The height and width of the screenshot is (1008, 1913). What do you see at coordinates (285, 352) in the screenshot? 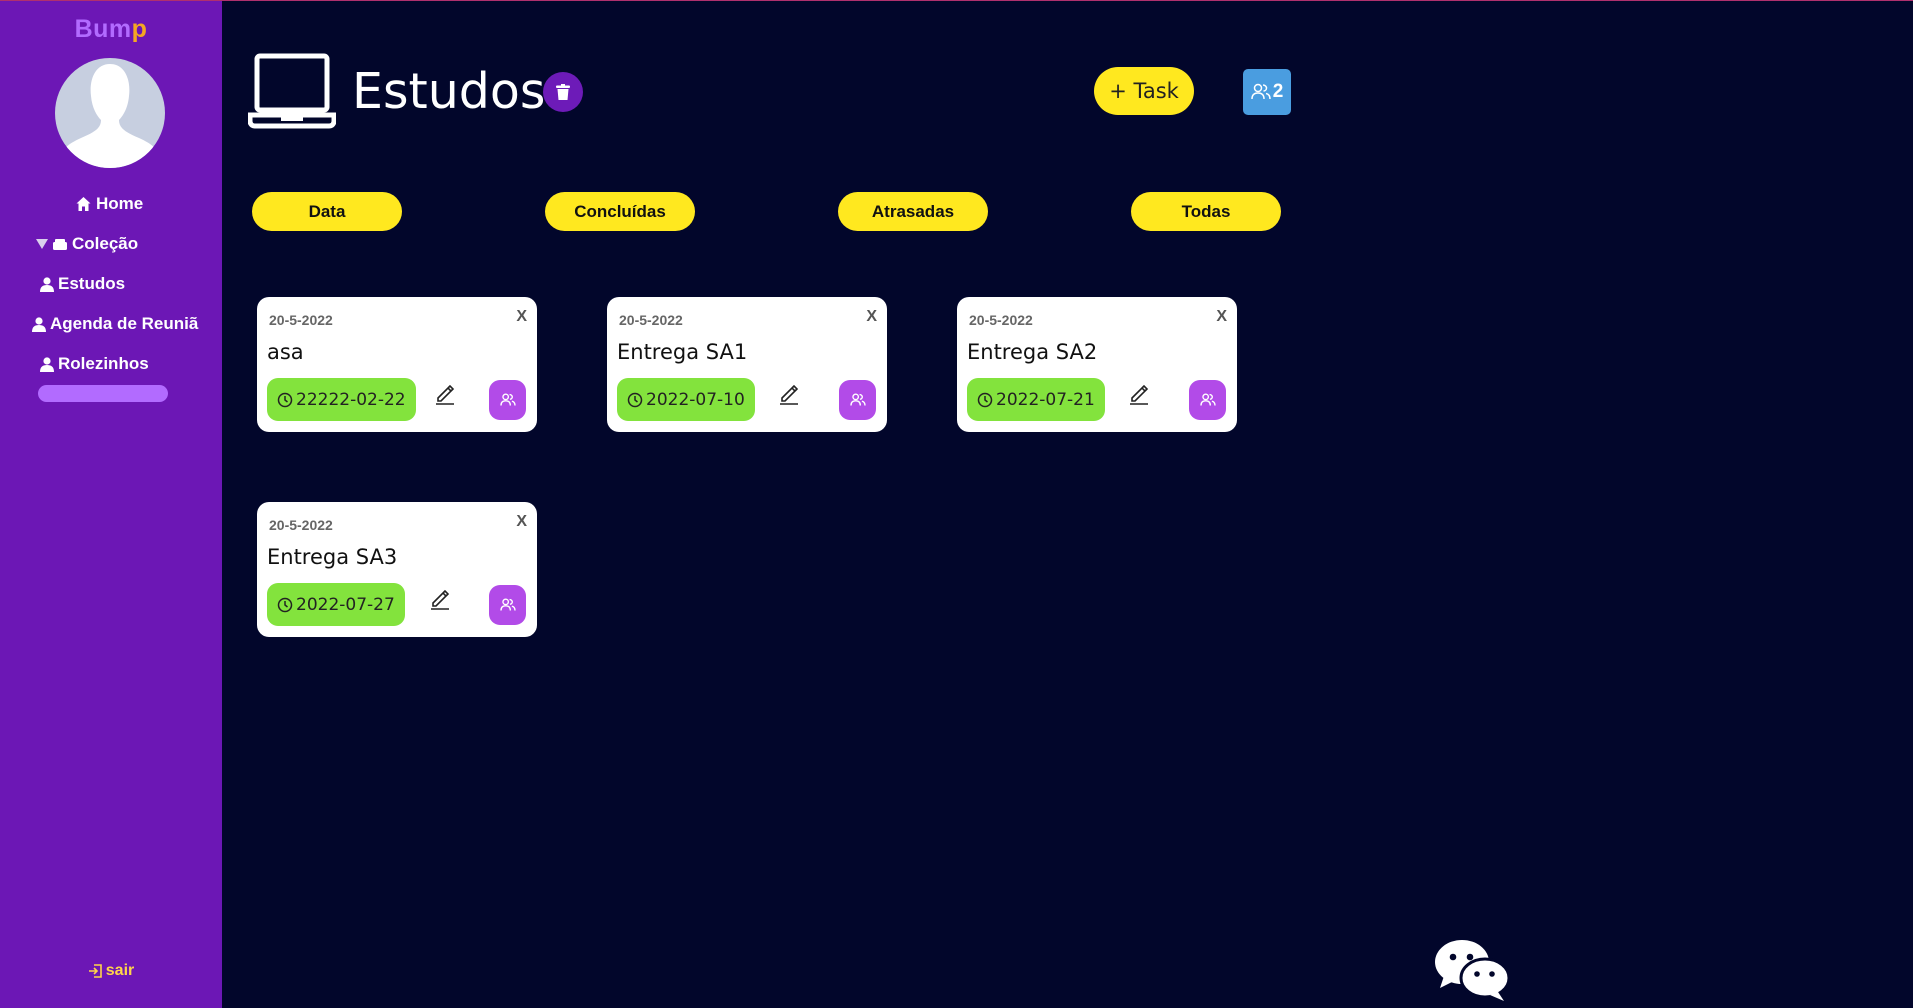
I see `task-title: asa` at bounding box center [285, 352].